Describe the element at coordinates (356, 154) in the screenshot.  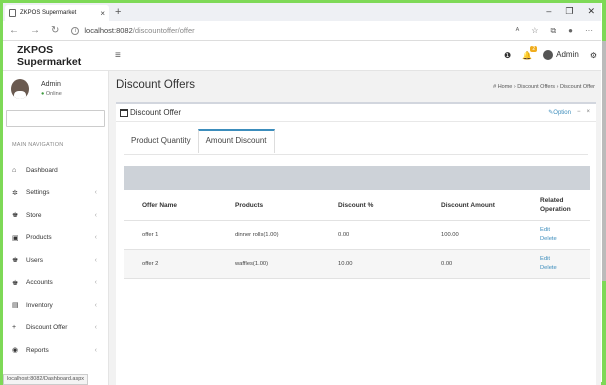
I see `tabs-divider` at that location.